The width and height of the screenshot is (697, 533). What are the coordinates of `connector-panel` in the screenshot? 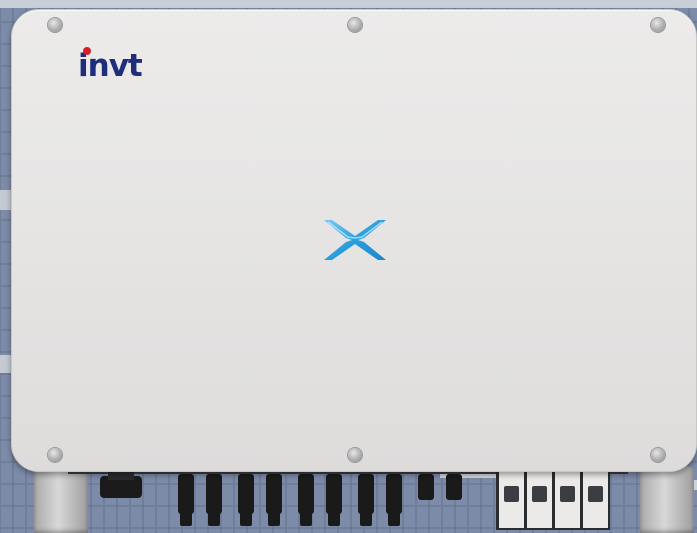 It's located at (348, 499).